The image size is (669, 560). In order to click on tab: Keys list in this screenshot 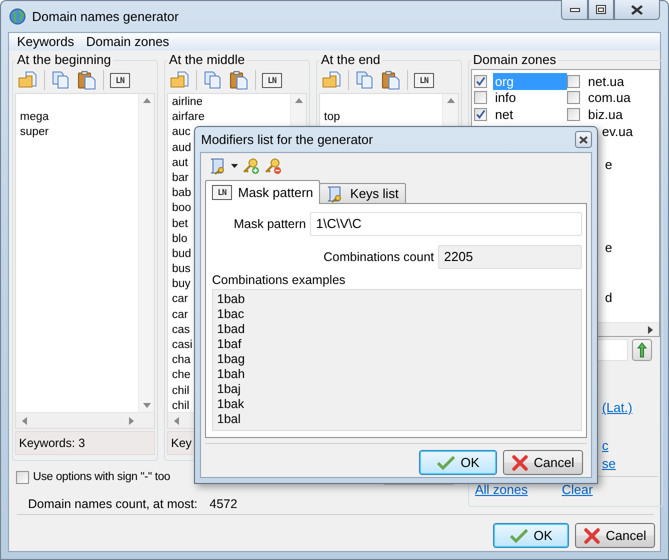, I will do `click(362, 193)`.